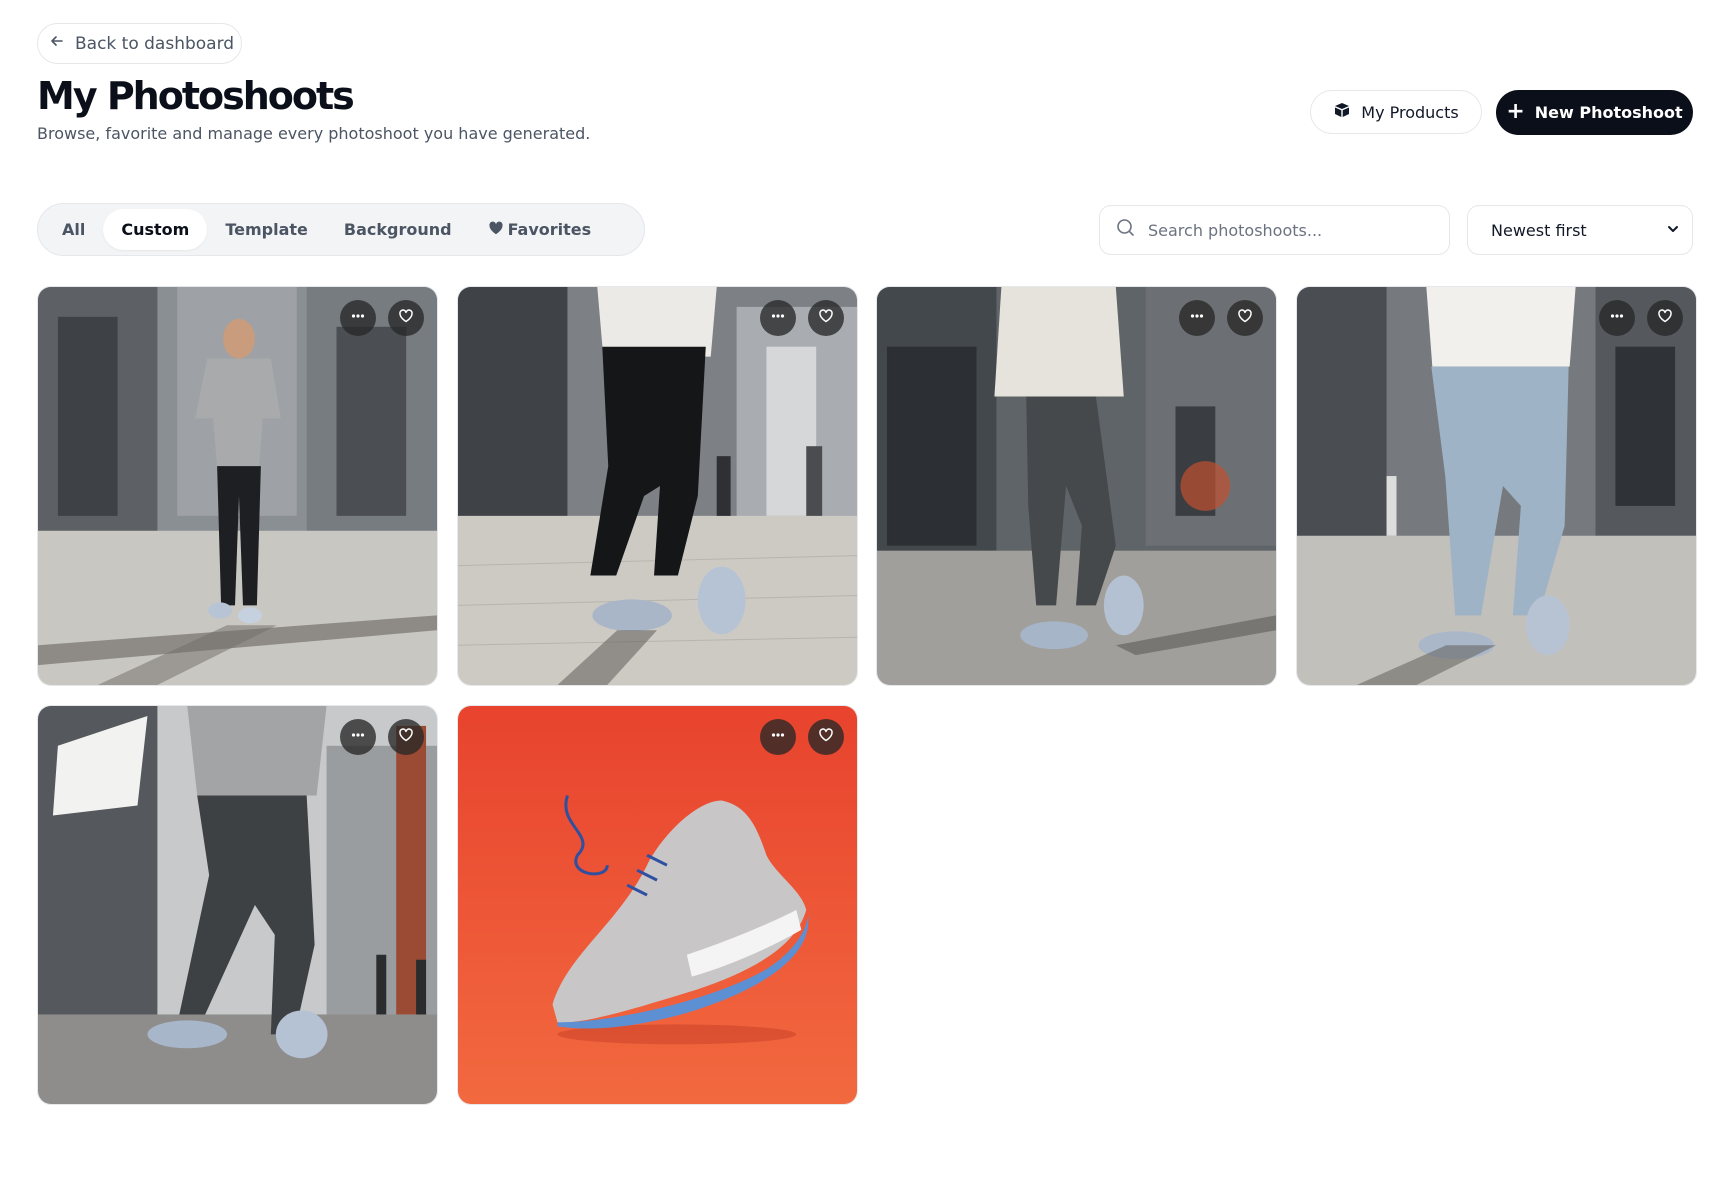  What do you see at coordinates (1608, 112) in the screenshot?
I see `new-photoshoot-label: New Photoshoot` at bounding box center [1608, 112].